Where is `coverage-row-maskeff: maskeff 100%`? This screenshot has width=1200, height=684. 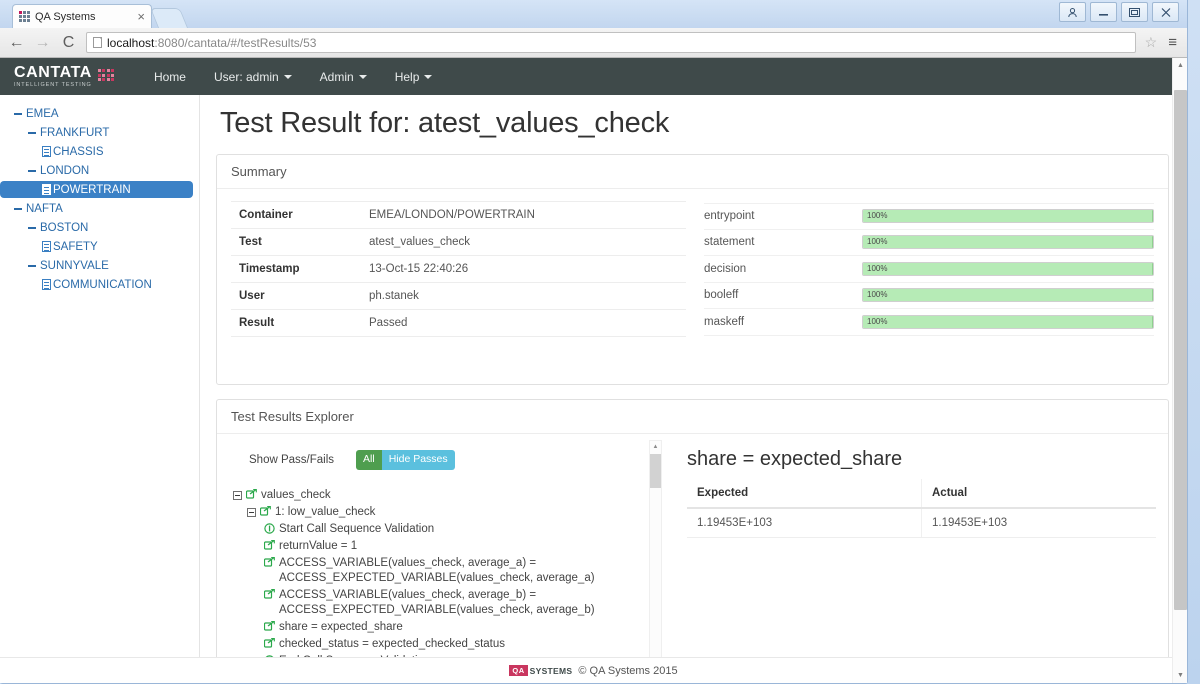 coverage-row-maskeff: maskeff 100% is located at coordinates (929, 322).